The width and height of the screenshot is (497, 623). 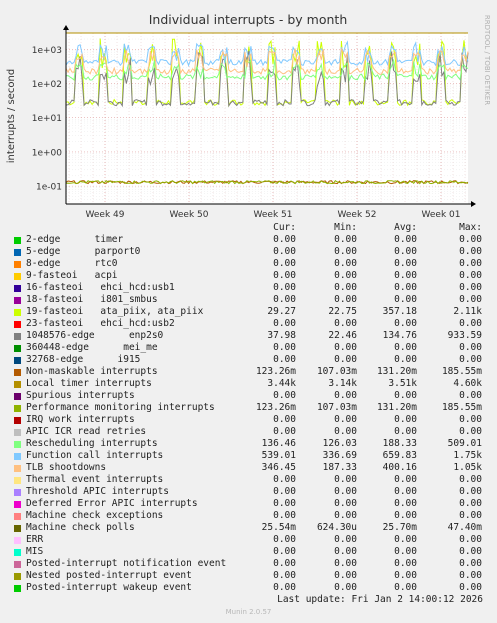 What do you see at coordinates (399, 527) in the screenshot?
I see `legend-value-avg: 25.70m` at bounding box center [399, 527].